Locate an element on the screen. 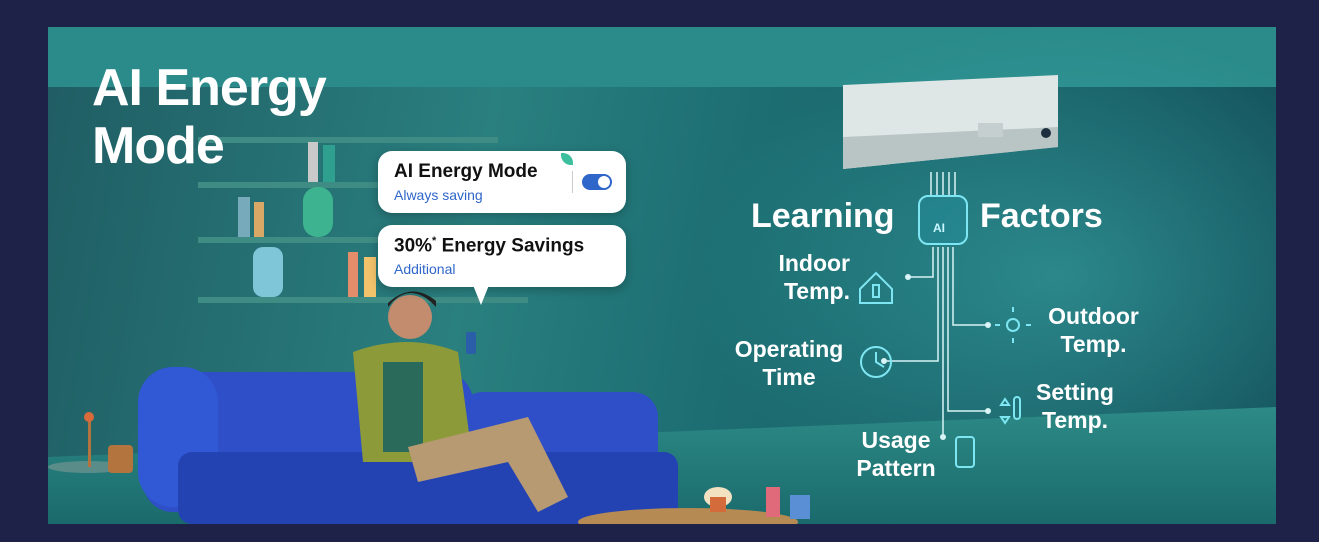 This screenshot has height=542, width=1319. factor-usage-pattern: Usage Pattern is located at coordinates (896, 454).